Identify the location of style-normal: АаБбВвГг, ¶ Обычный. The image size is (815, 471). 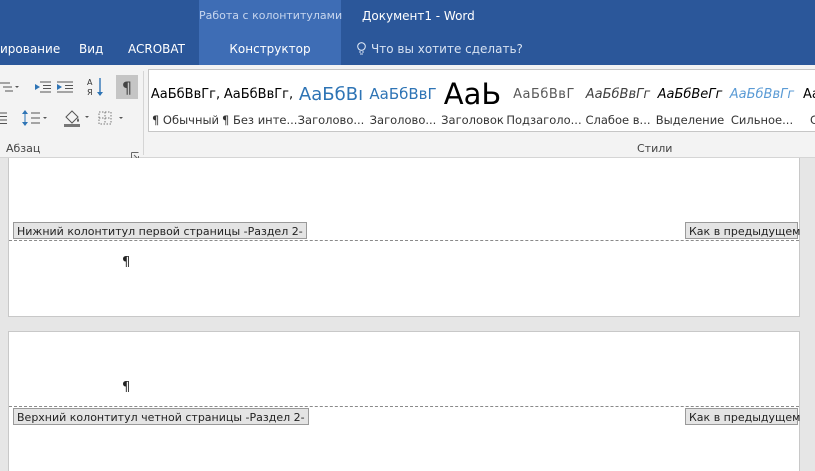
(185, 100).